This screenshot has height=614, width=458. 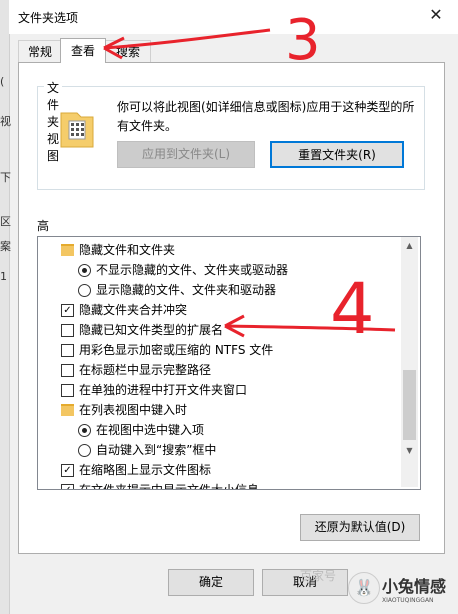 I want to click on logo-subtitle: XIAOTUQINGGAN, so click(x=408, y=600).